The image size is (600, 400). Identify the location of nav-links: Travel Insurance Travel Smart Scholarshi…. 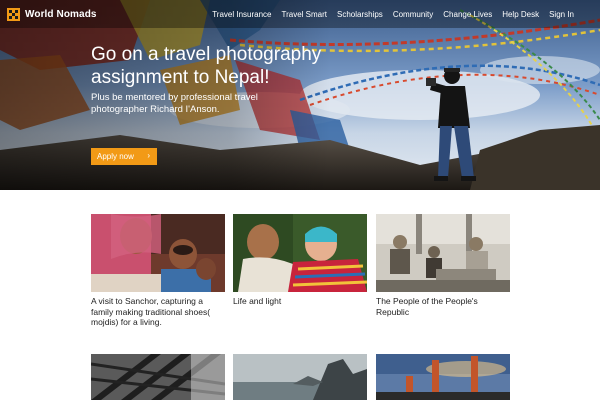
(393, 14).